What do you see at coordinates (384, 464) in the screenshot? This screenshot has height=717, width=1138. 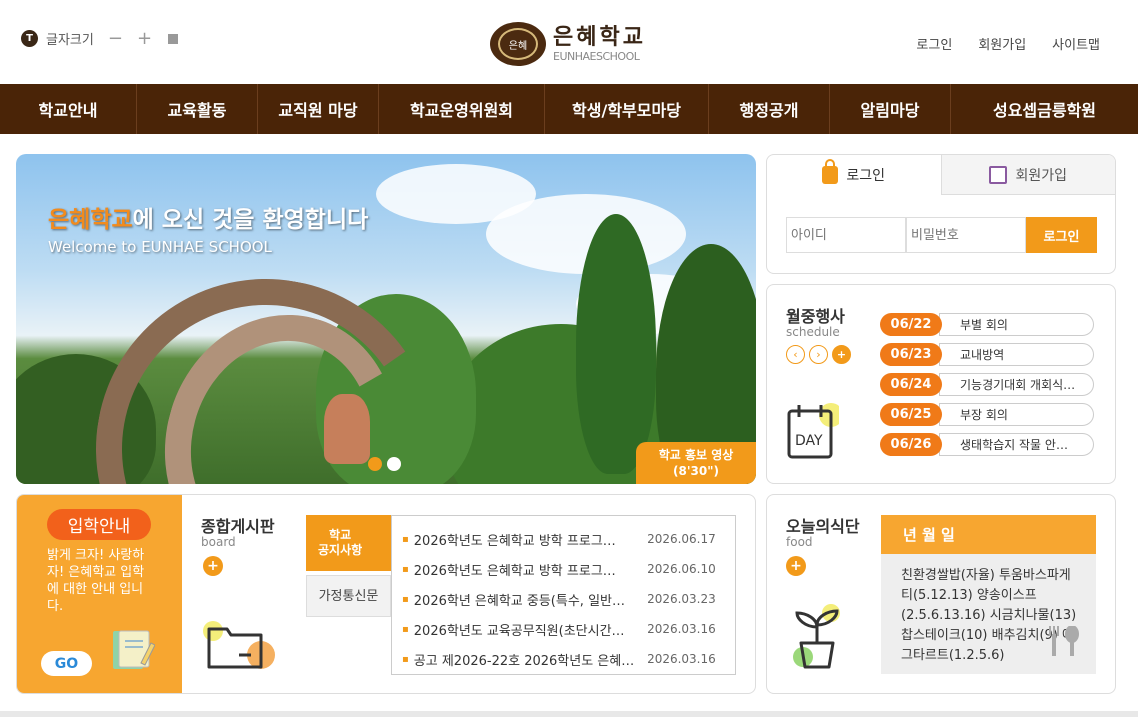 I see `slider-pagination` at bounding box center [384, 464].